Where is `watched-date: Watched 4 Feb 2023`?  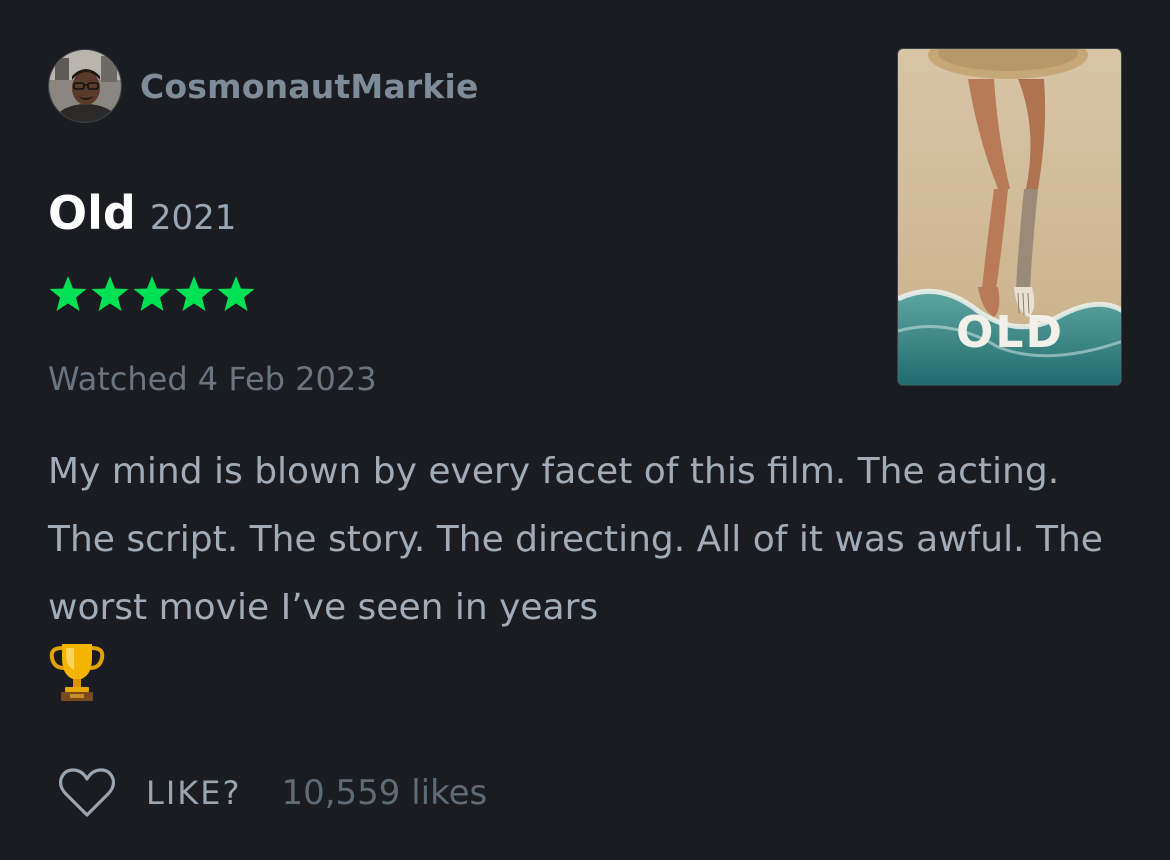
watched-date: Watched 4 Feb 2023 is located at coordinates (212, 379).